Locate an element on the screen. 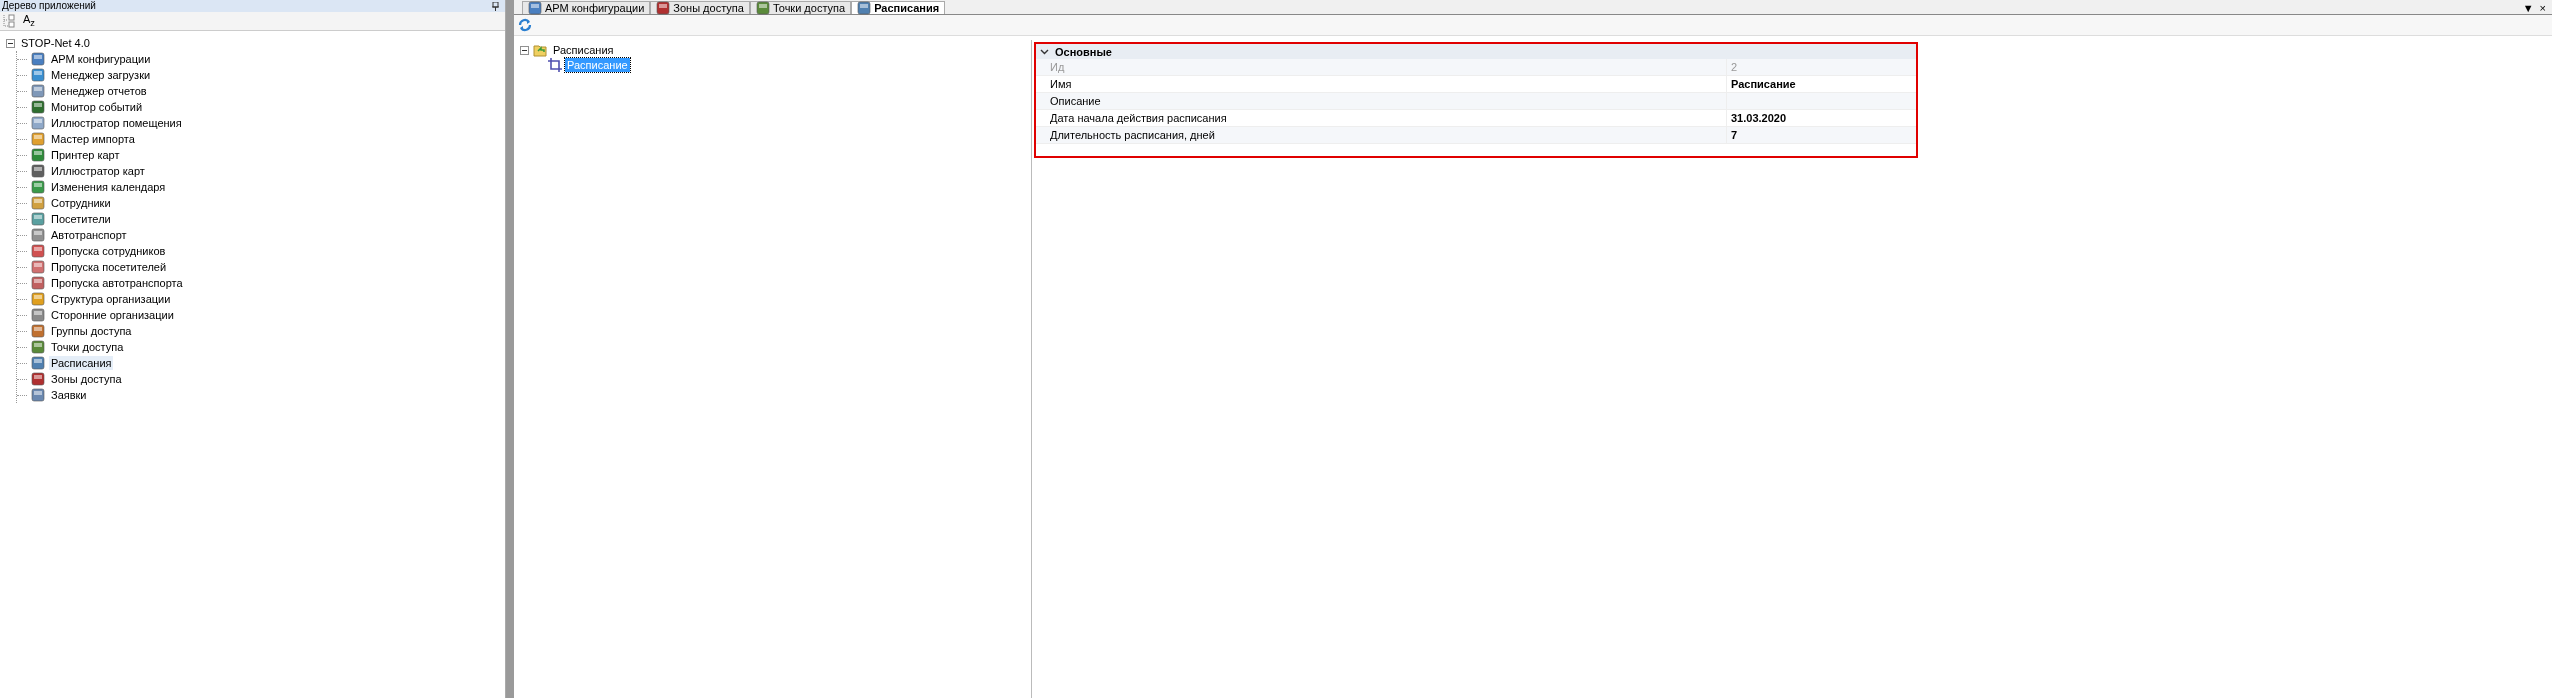  tree-item: STOP-Net 4.0 is located at coordinates (55, 43).